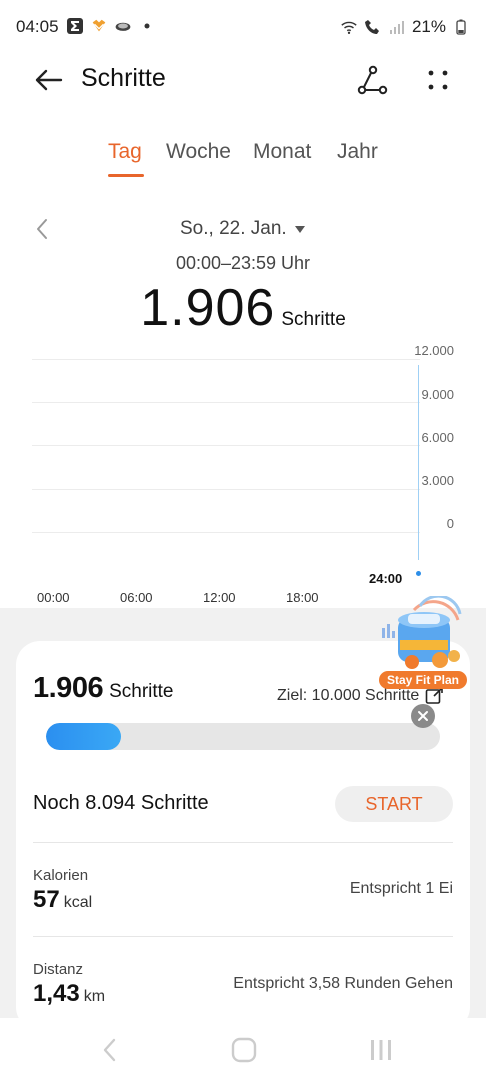 This screenshot has width=486, height=1080. Describe the element at coordinates (282, 152) in the screenshot. I see `tab-monat: Monat` at that location.